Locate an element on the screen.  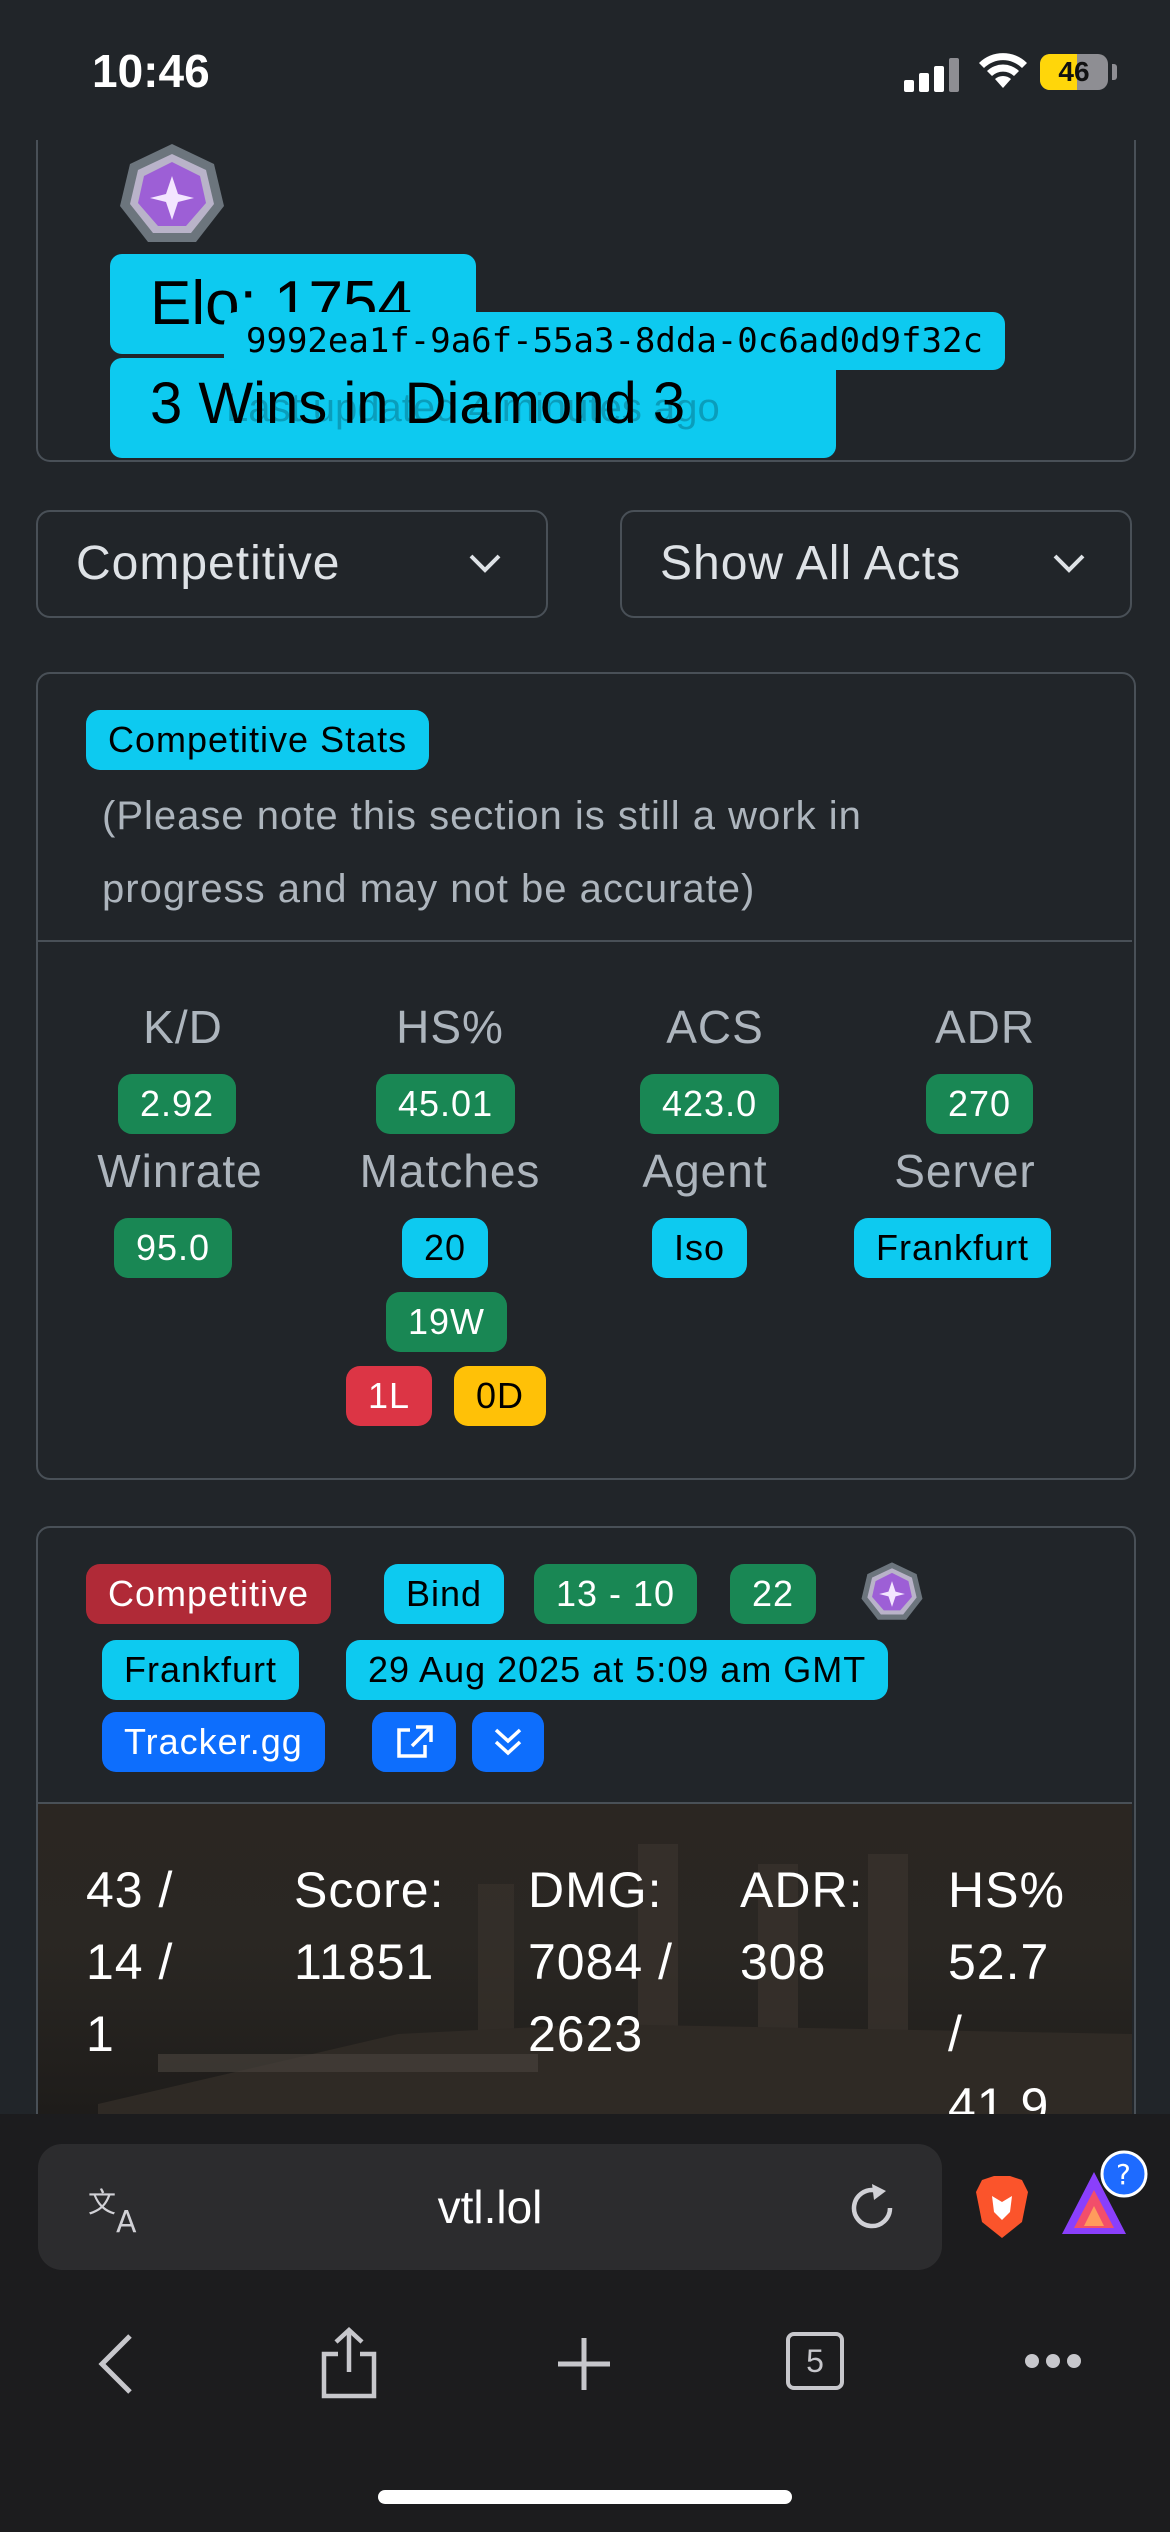
mode-select-value: Competitive is located at coordinates (208, 563).